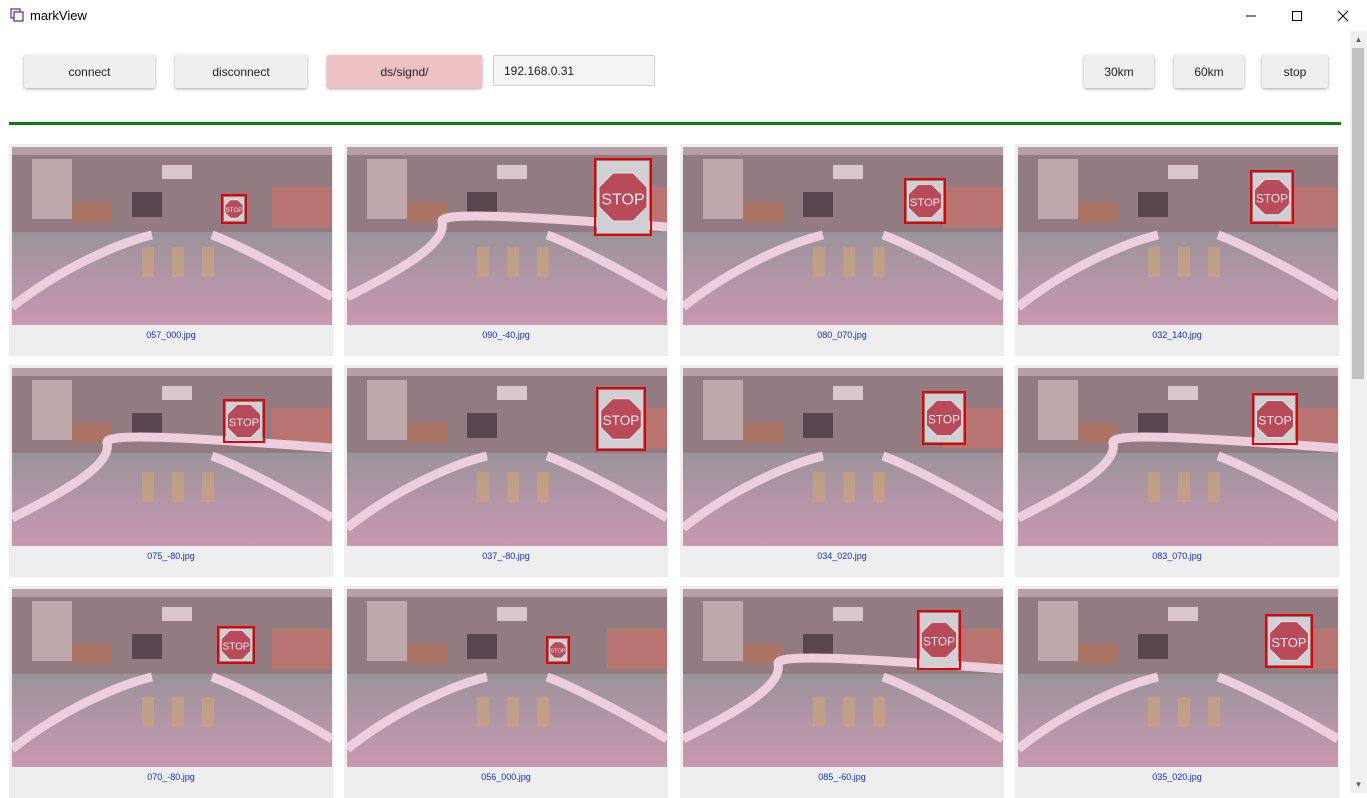  I want to click on connect-button: connect, so click(89, 71).